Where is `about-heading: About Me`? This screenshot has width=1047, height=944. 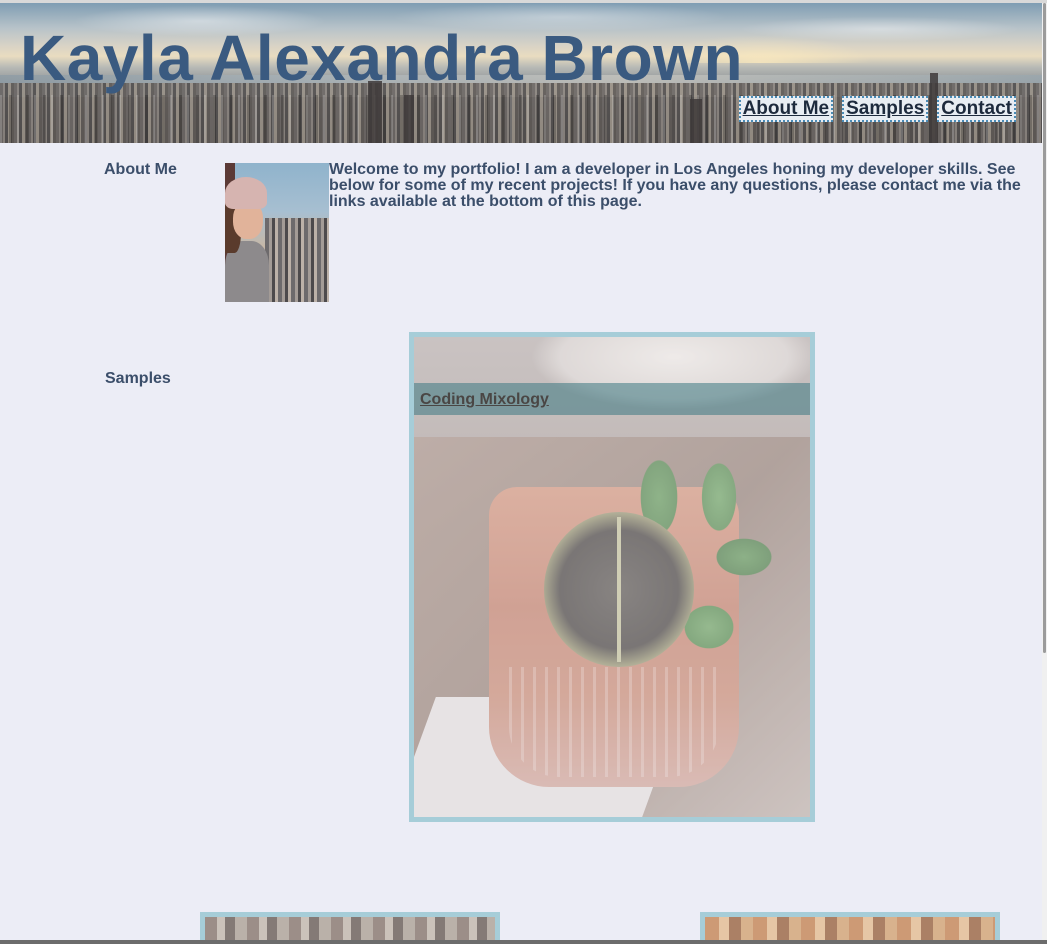 about-heading: About Me is located at coordinates (140, 169).